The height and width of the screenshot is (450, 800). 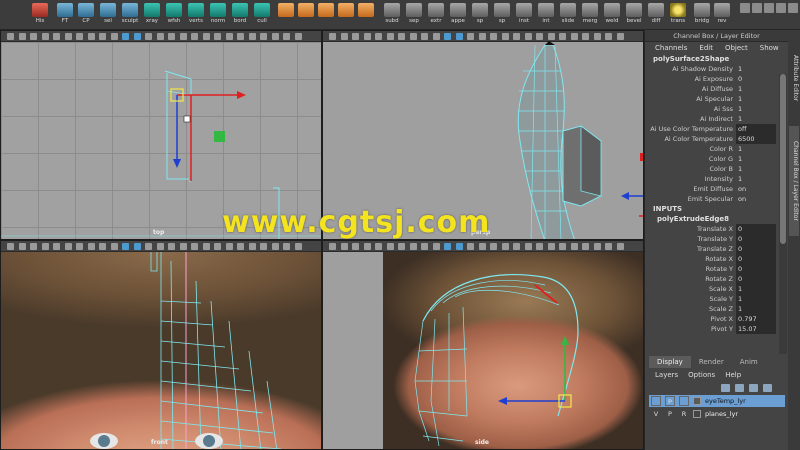 I want to click on shelf-button-21: sp, so click(x=502, y=15).